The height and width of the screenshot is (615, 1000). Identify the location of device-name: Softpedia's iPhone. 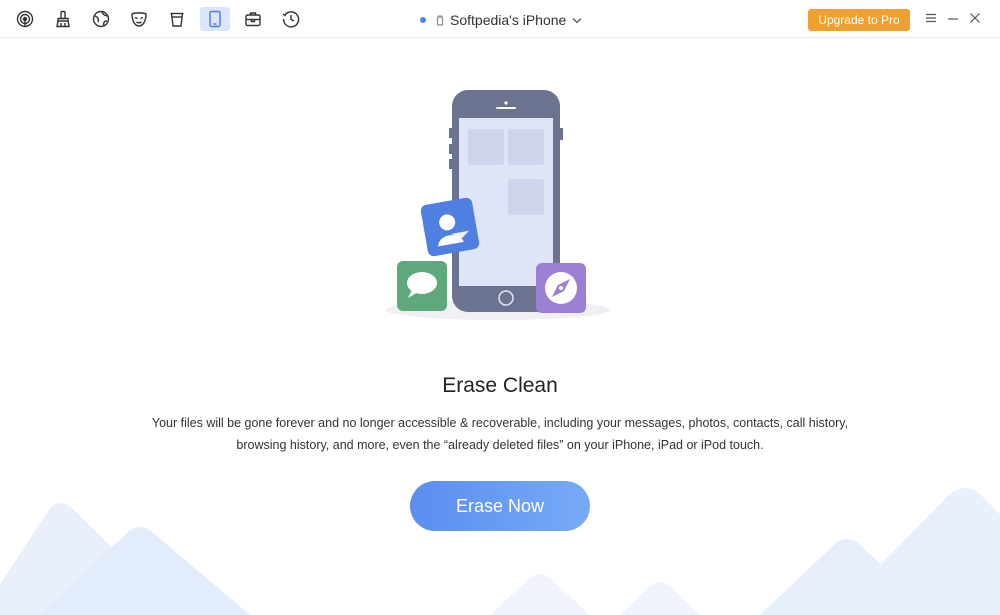
(508, 20).